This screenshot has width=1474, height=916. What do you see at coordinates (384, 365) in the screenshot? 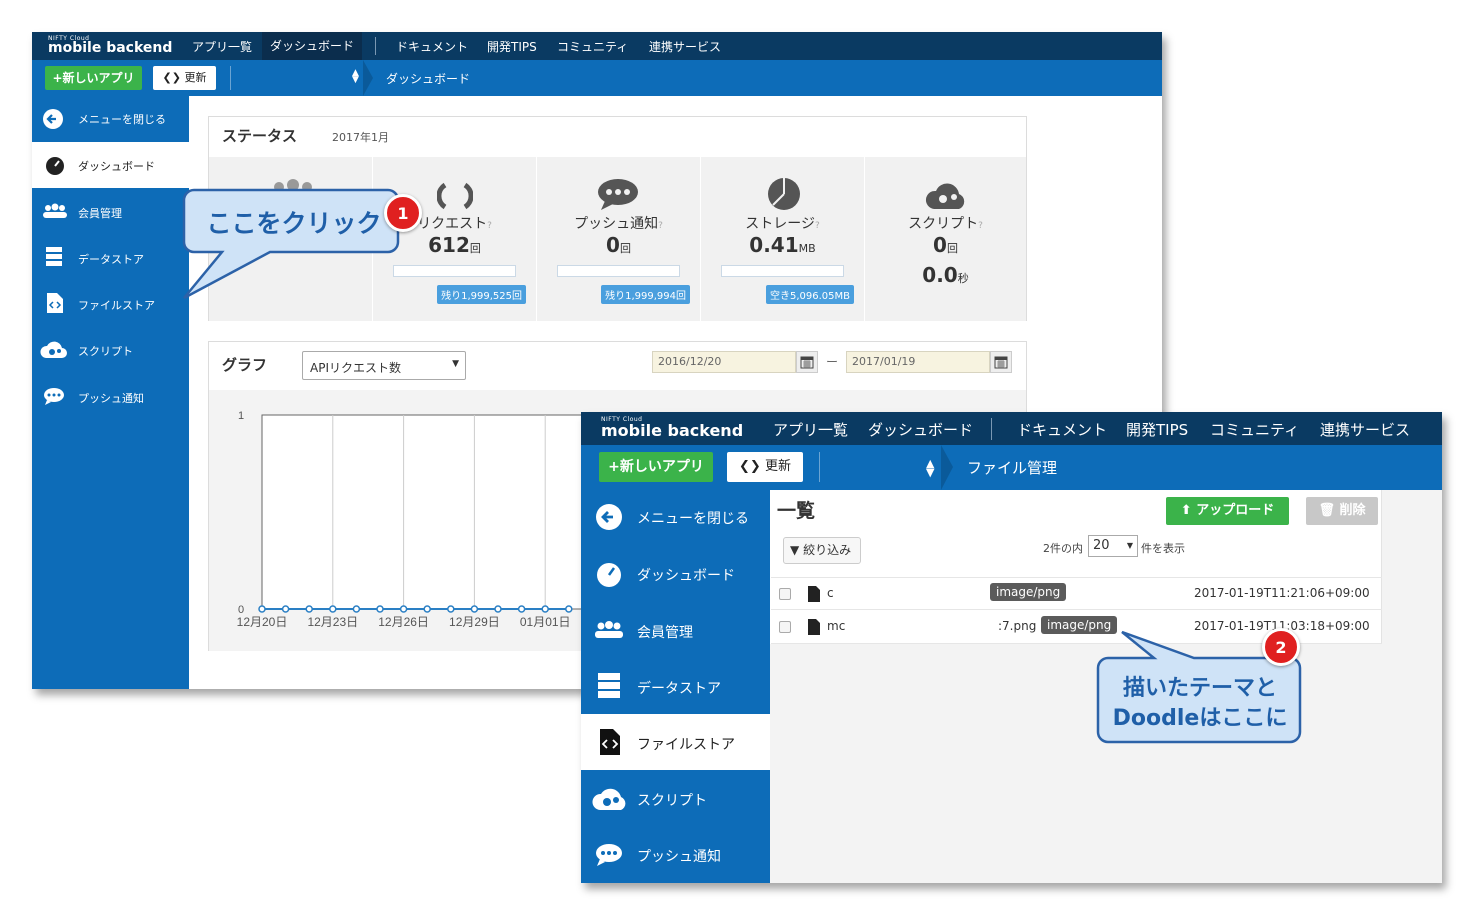
I see `metric-select: APIリクエスト数 ▼` at bounding box center [384, 365].